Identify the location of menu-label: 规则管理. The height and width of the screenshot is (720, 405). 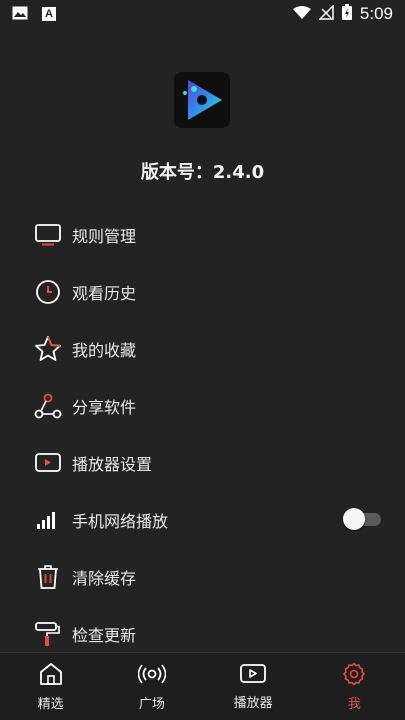
(104, 236).